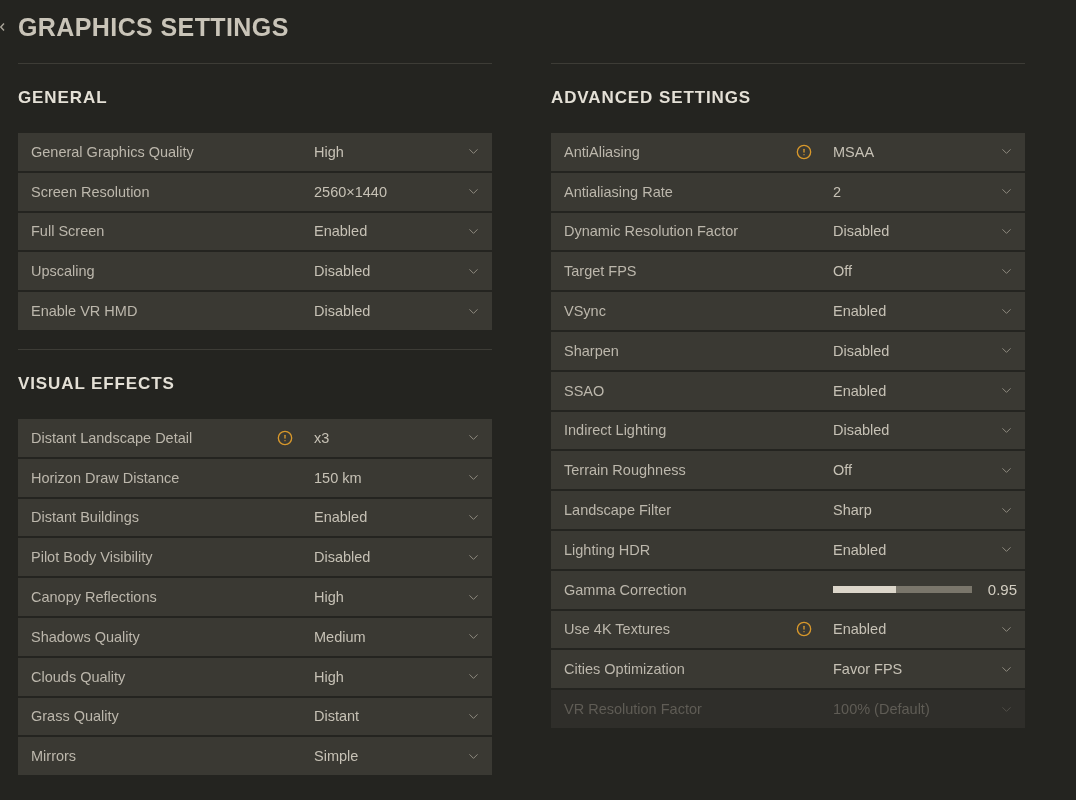  What do you see at coordinates (84, 311) in the screenshot?
I see `setting-label: Enable VR HMD` at bounding box center [84, 311].